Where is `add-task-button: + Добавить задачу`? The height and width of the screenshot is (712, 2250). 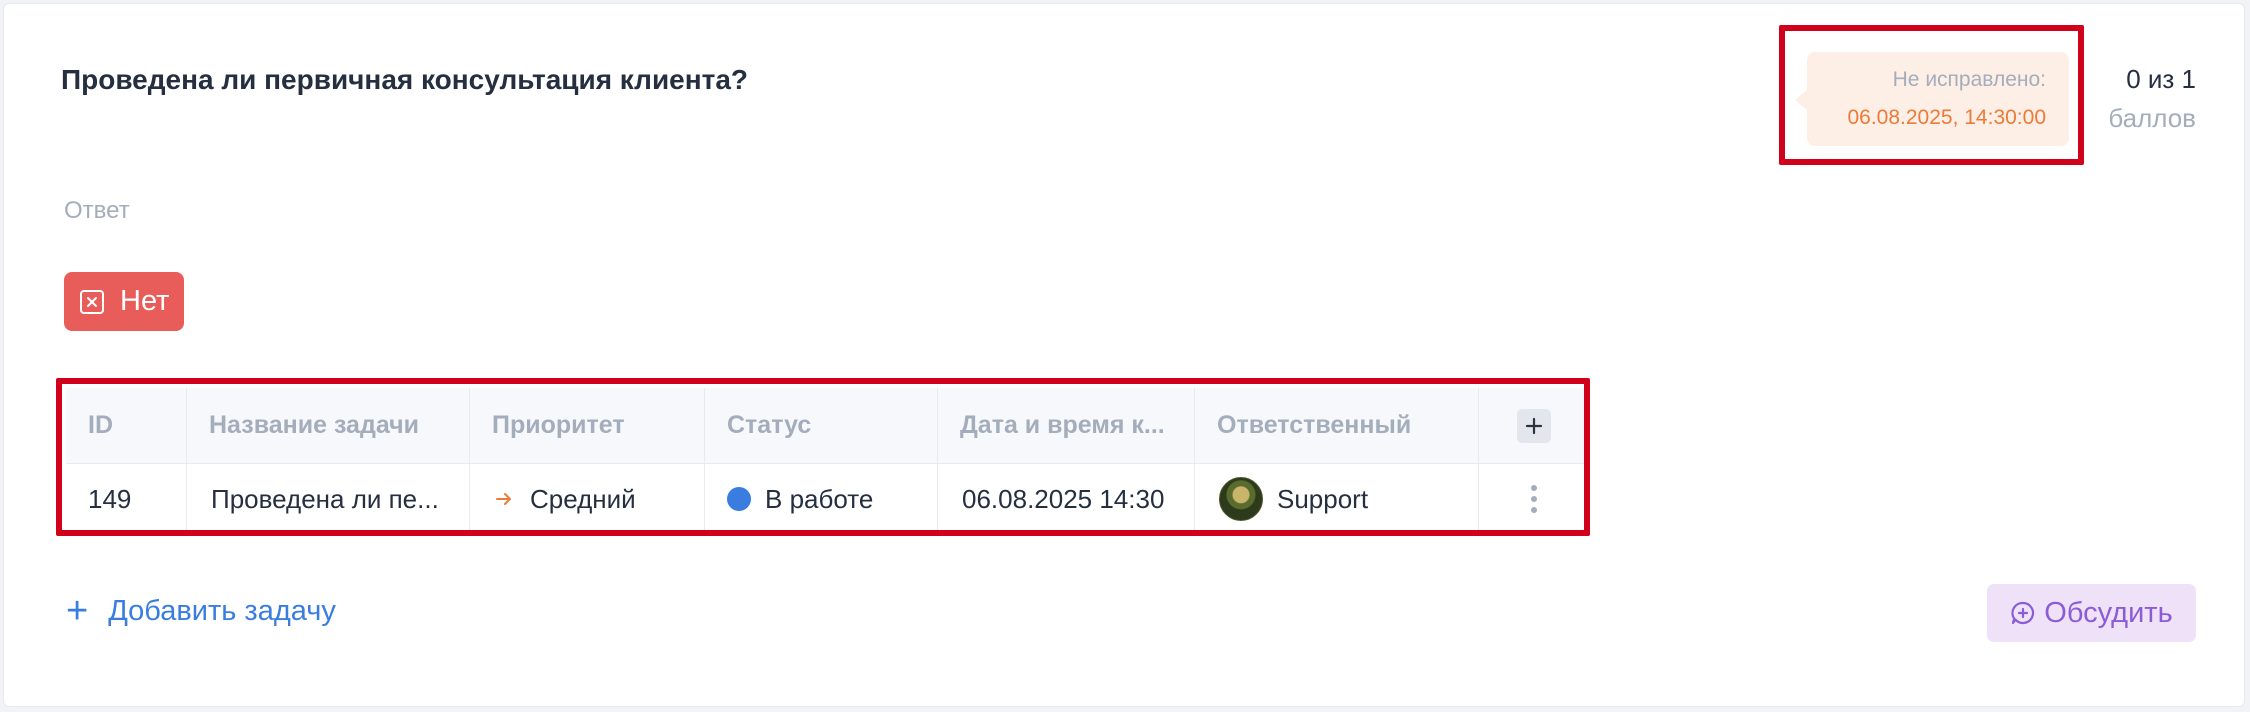 add-task-button: + Добавить задачу is located at coordinates (201, 611).